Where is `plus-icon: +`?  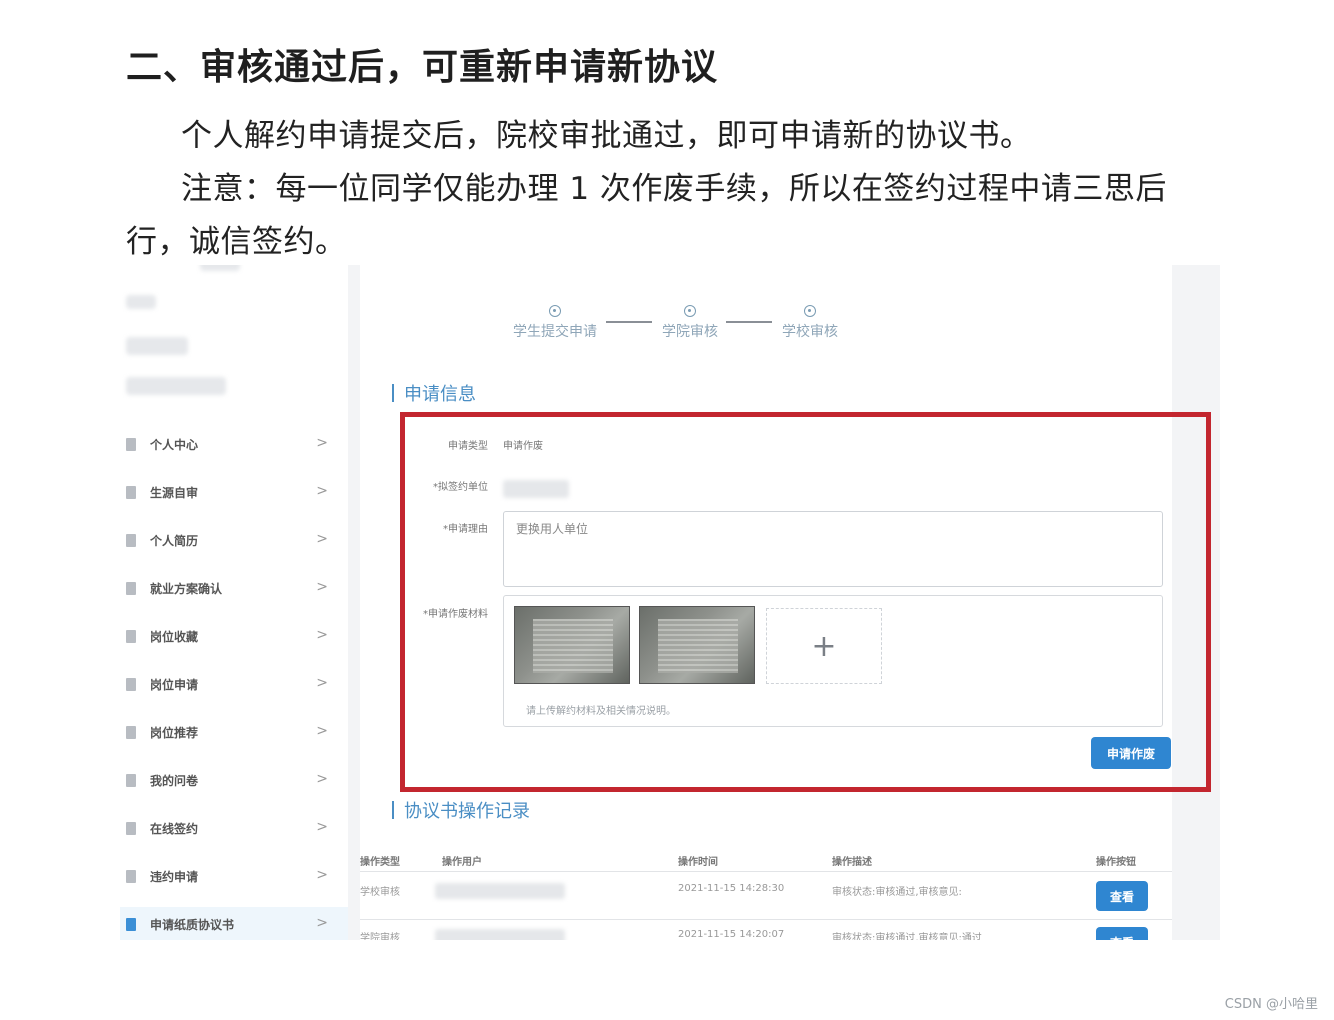
plus-icon: + is located at coordinates (824, 646).